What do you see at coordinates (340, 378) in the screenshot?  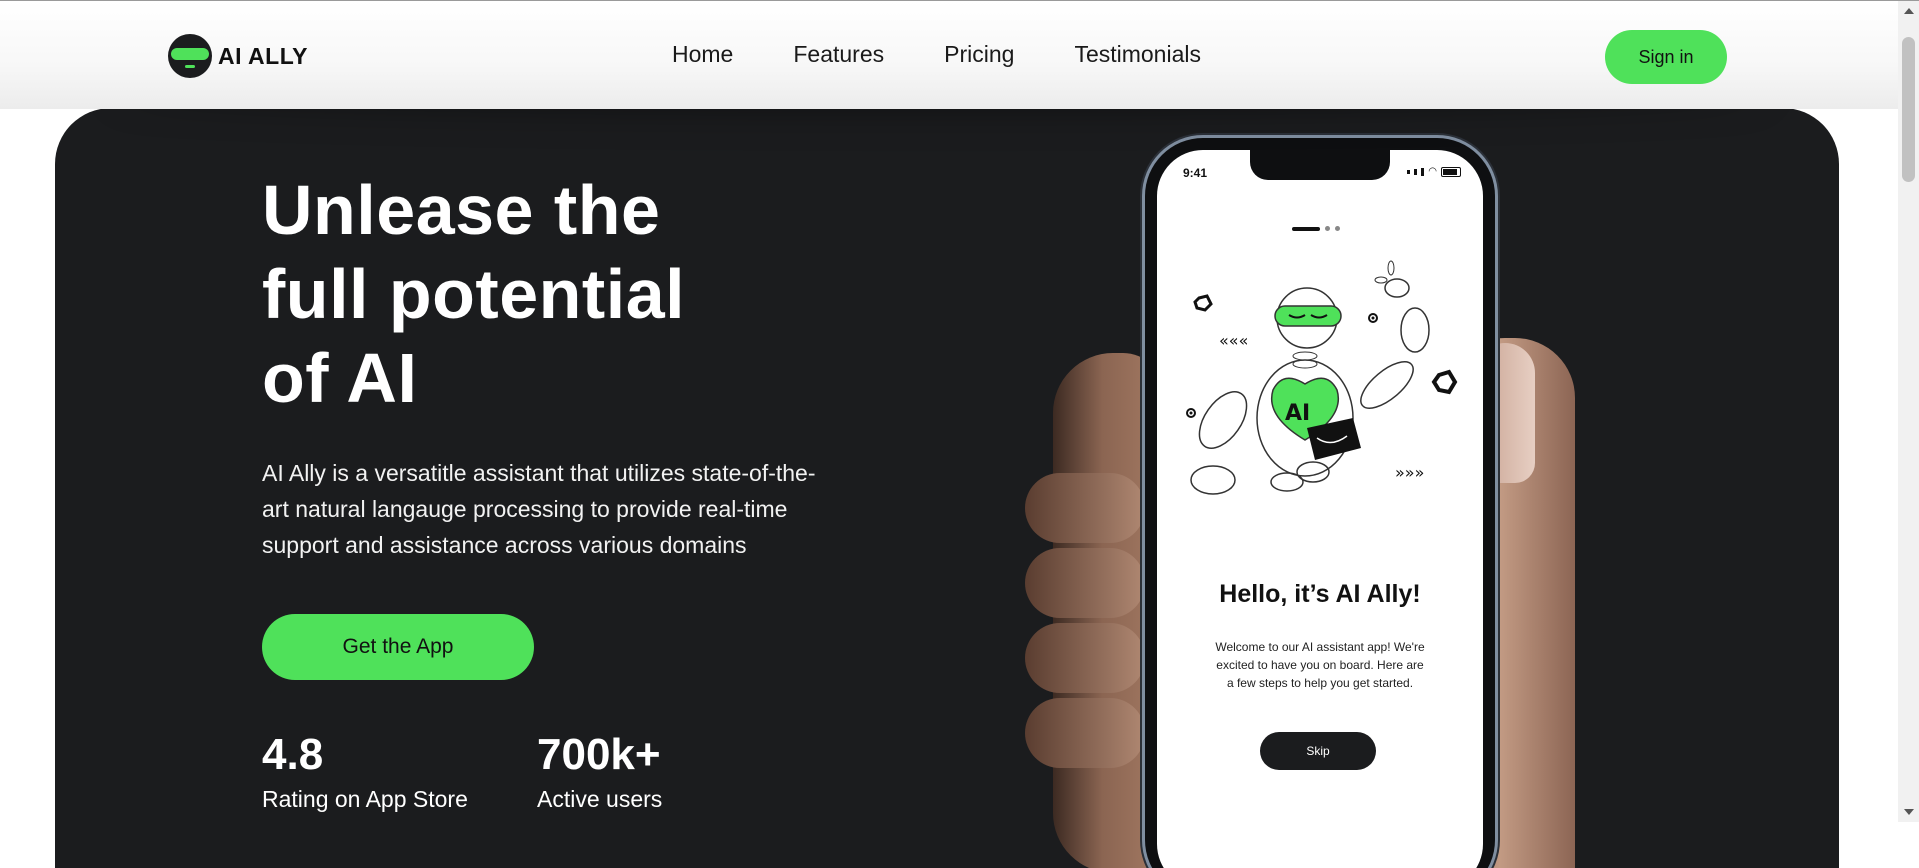 I see `hero-title-line: of AI` at bounding box center [340, 378].